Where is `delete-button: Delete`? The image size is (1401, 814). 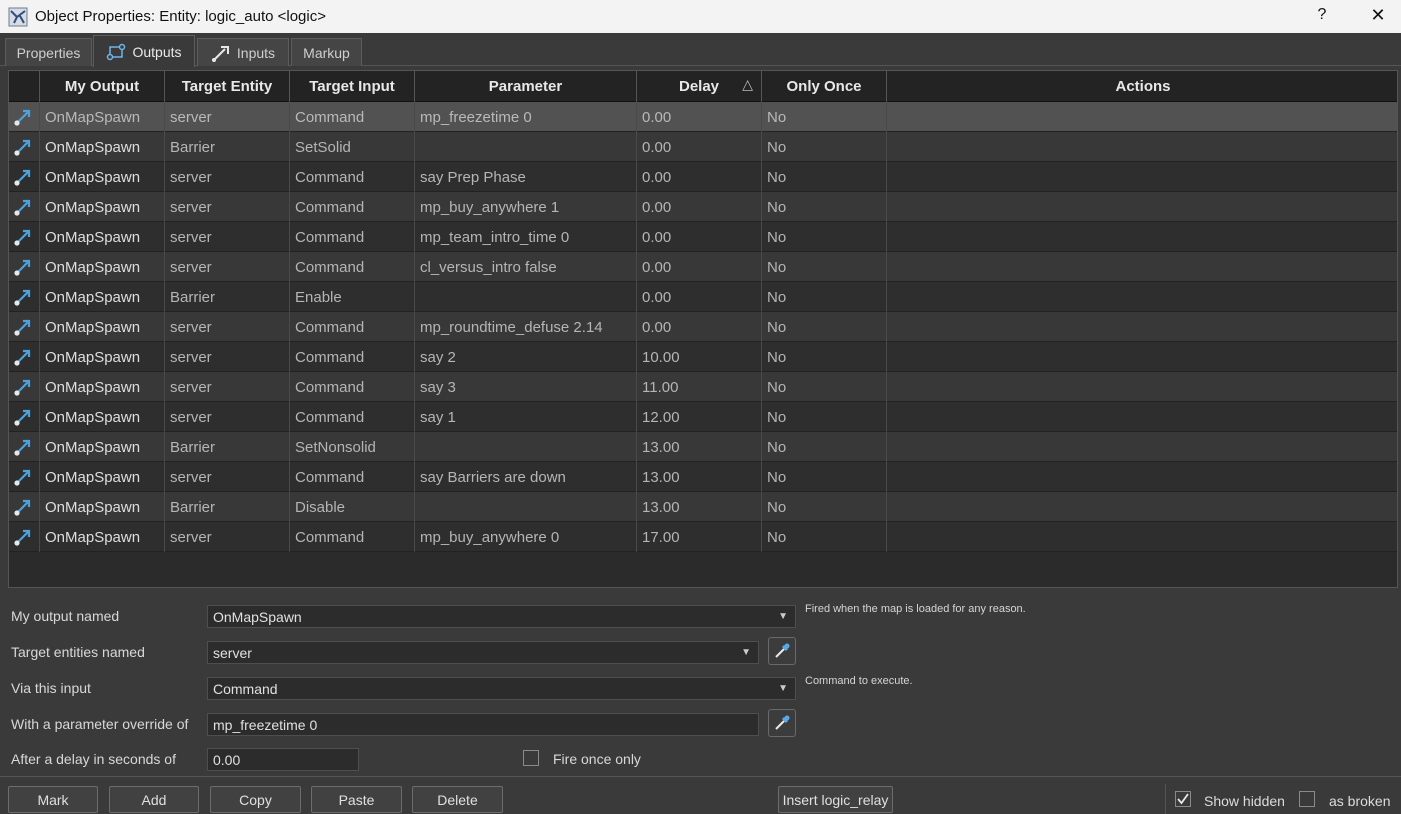 delete-button: Delete is located at coordinates (457, 799).